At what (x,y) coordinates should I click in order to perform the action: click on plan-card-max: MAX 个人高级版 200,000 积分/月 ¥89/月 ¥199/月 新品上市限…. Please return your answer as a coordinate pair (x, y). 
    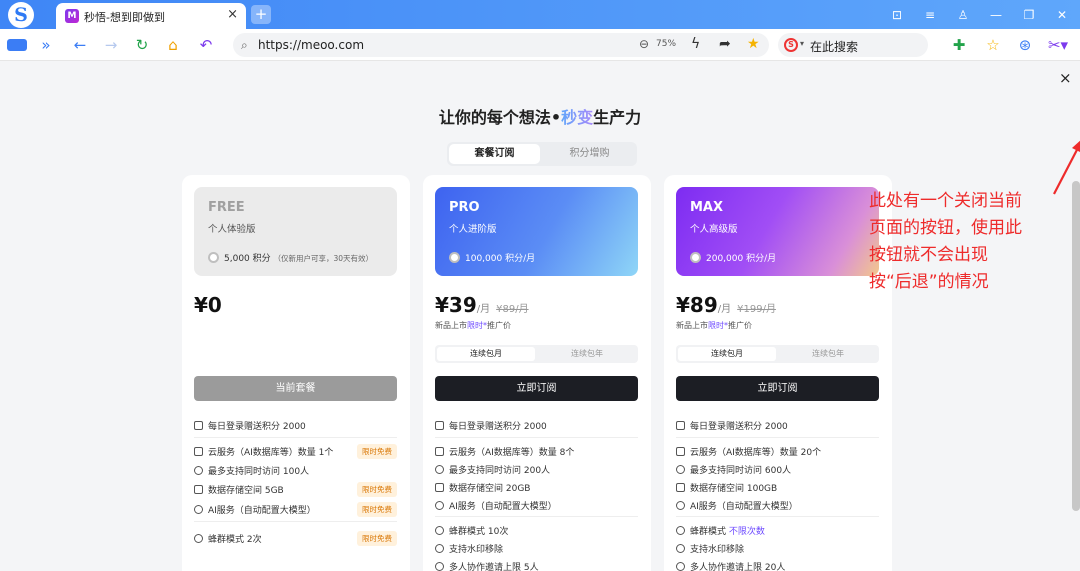
    Looking at the image, I should click on (778, 373).